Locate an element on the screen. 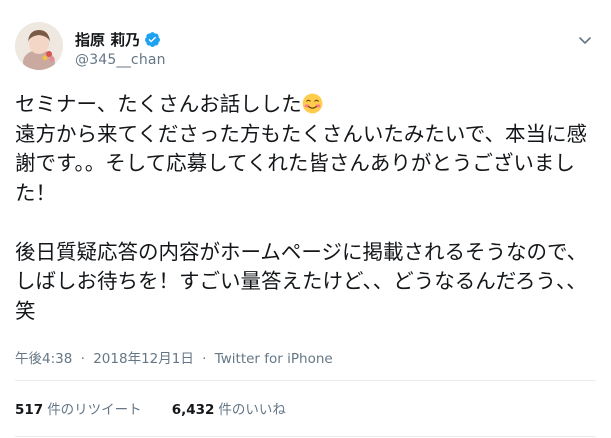 This screenshot has width=611, height=438. retweets-count: 517 is located at coordinates (29, 410).